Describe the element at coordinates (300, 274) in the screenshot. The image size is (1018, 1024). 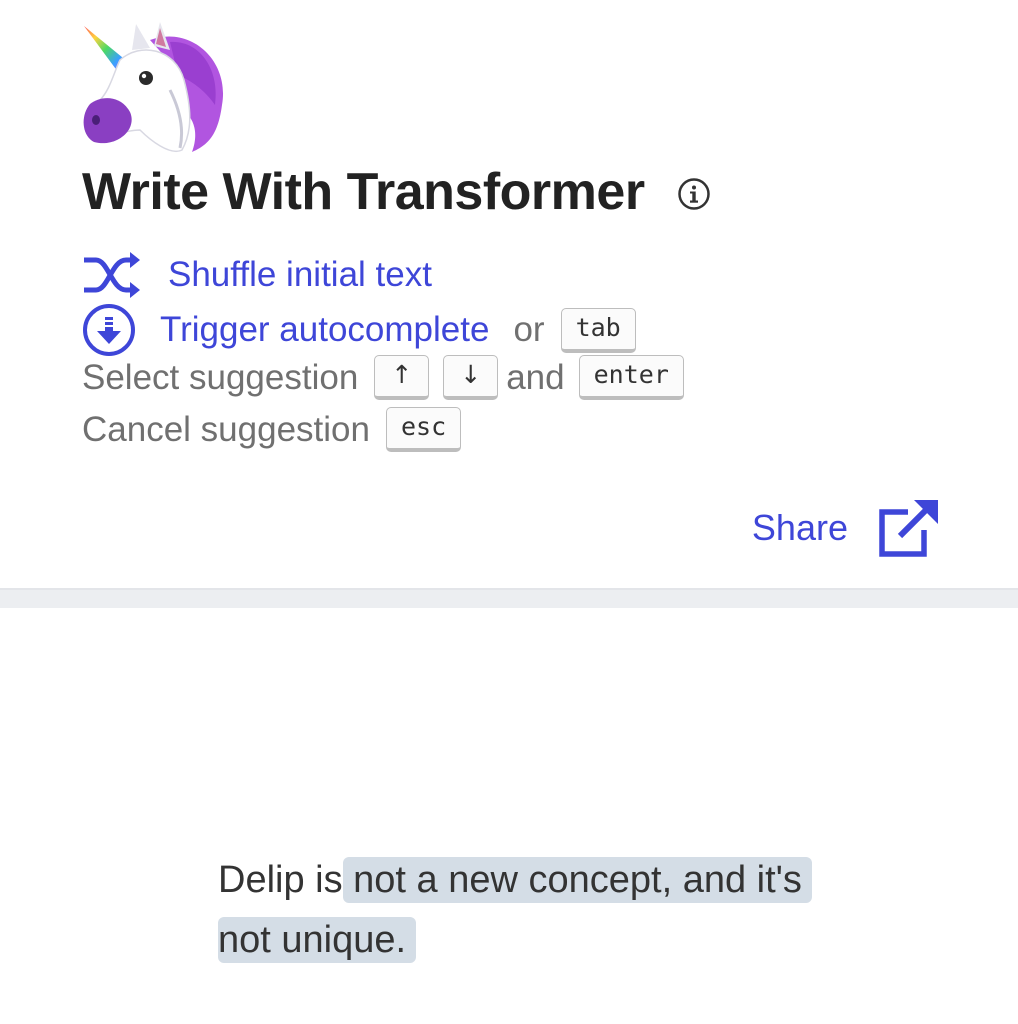
I see `shuffle-label: Shuffle initial text` at that location.